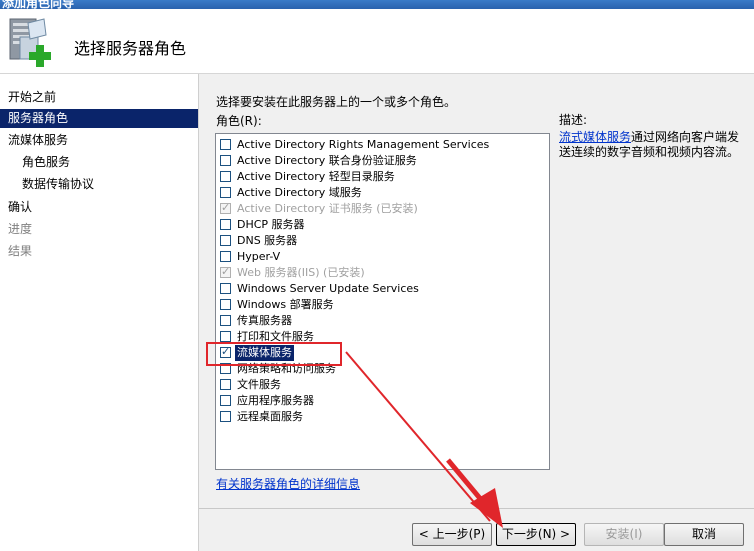 The image size is (754, 551). What do you see at coordinates (99, 229) in the screenshot?
I see `nav-item-progress: 进度` at bounding box center [99, 229].